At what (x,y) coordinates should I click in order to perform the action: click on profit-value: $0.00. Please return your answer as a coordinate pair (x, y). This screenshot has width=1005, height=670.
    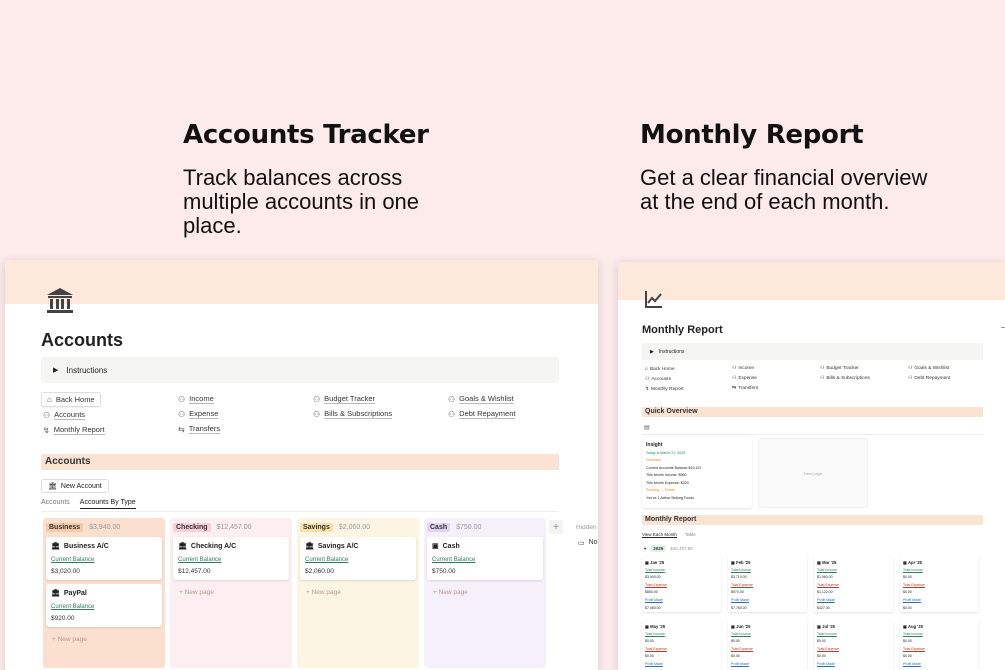
    Looking at the image, I should click on (907, 607).